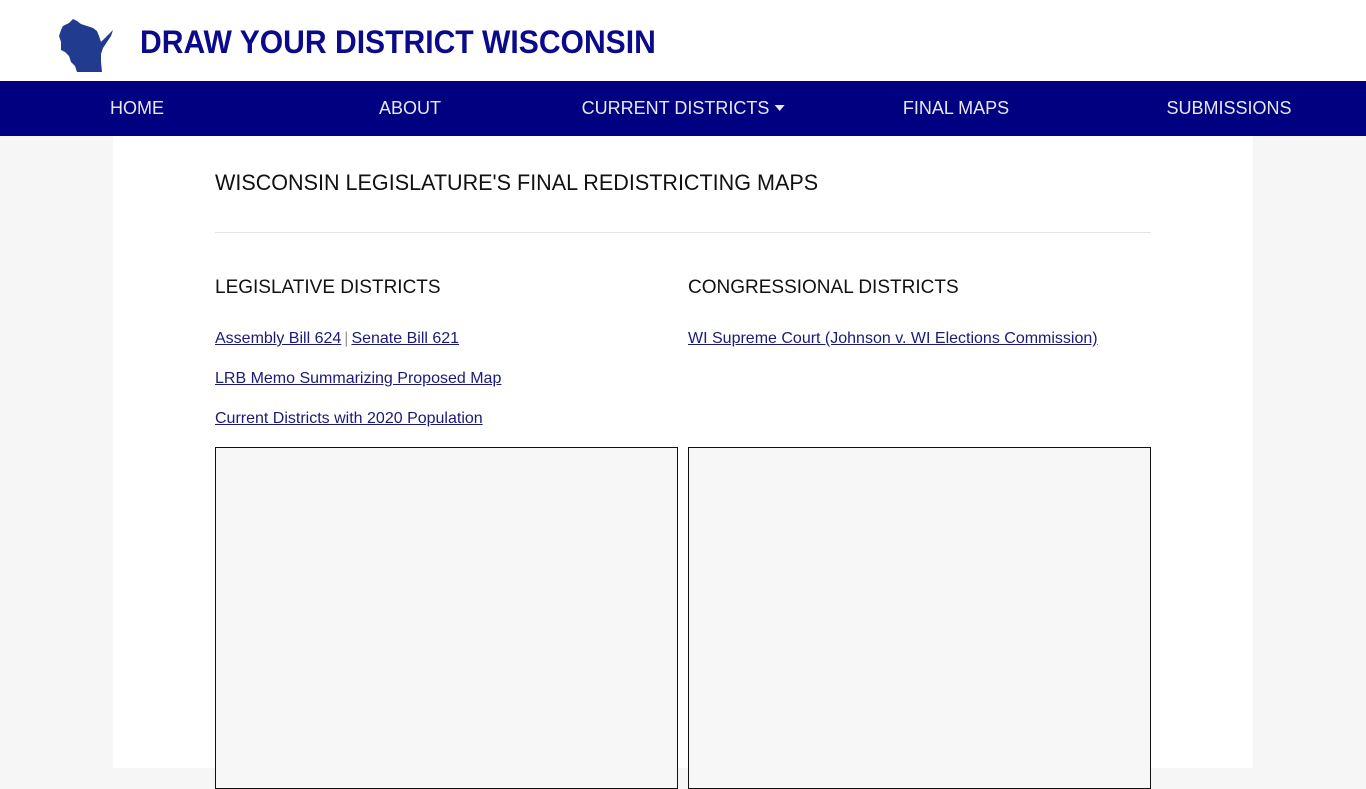 The width and height of the screenshot is (1366, 789). Describe the element at coordinates (683, 232) in the screenshot. I see `divider` at that location.